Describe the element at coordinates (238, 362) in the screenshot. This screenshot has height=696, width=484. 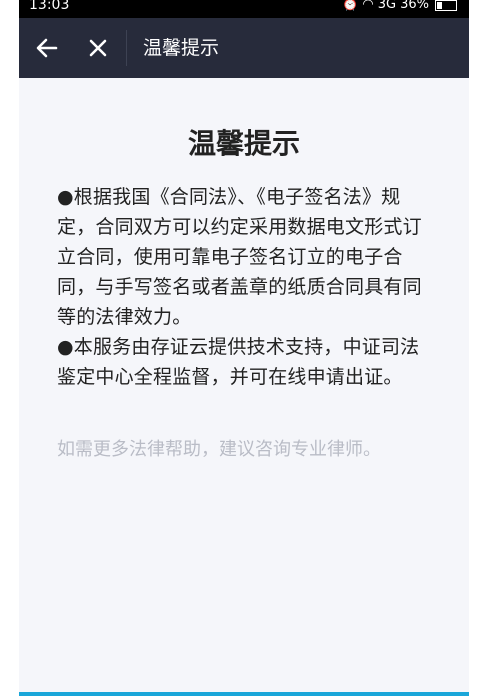
I see `notice-paragraph-service: ●本服务由存证云提供技术支持，中证司法鉴定中心全程监督，并可在线申请出证。` at that location.